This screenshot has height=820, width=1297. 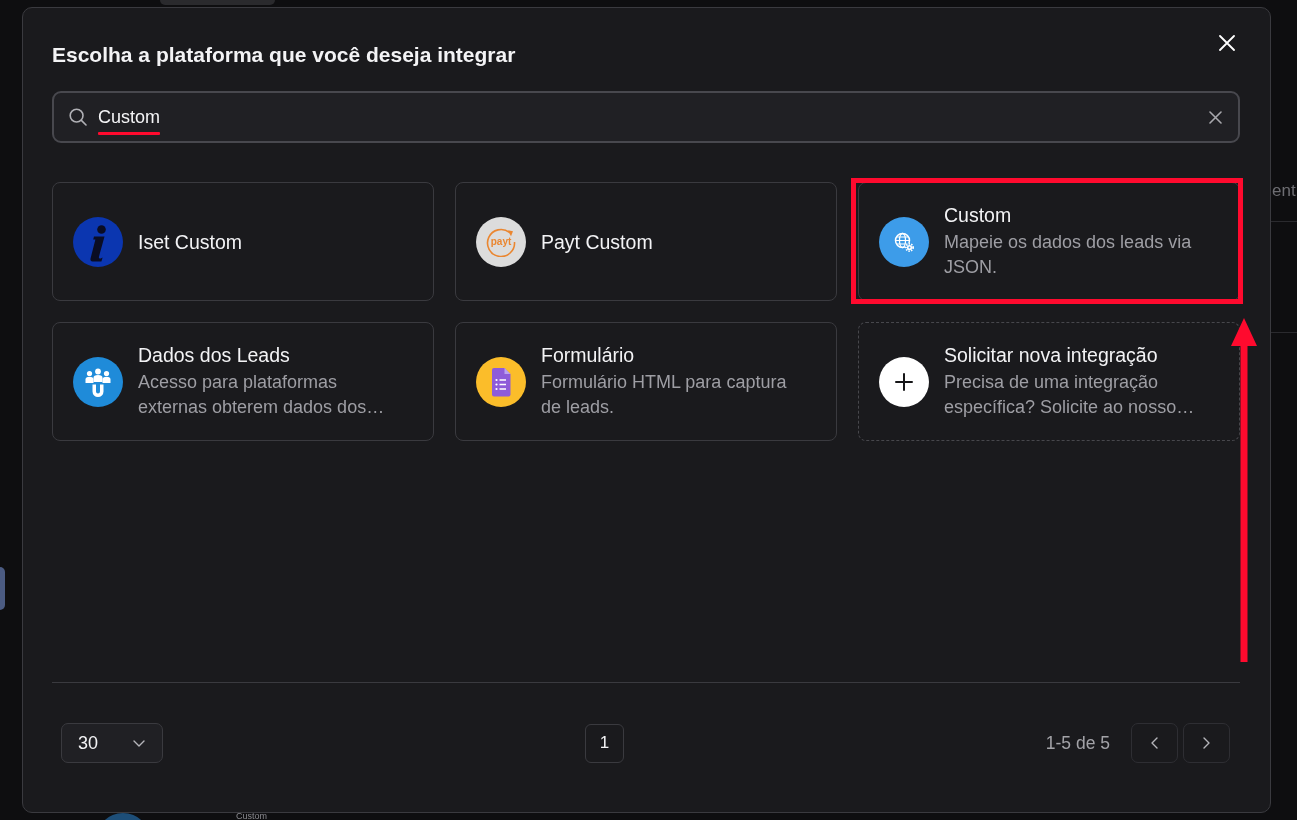 I want to click on ring-arrow-icon, so click(x=501, y=241).